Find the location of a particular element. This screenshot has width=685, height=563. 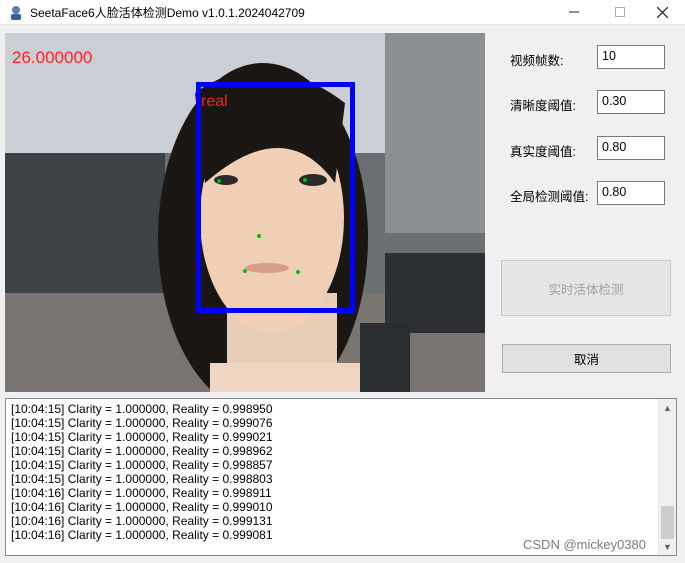

global-threshold-label: 全局检测阈值: is located at coordinates (549, 197).